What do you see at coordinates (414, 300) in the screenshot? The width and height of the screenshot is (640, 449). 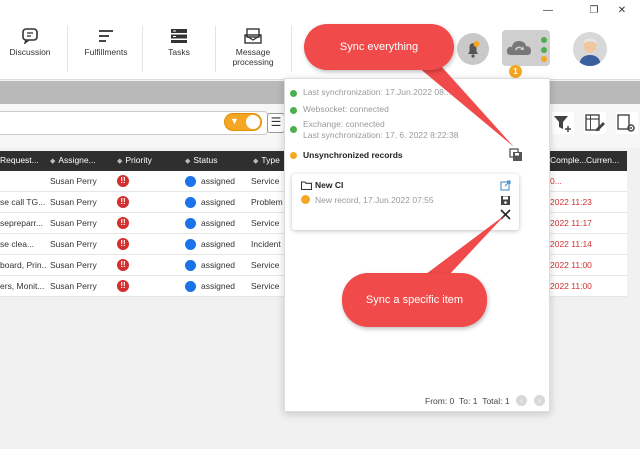 I see `callout-sync-specific-item: Sync a specific item` at bounding box center [414, 300].